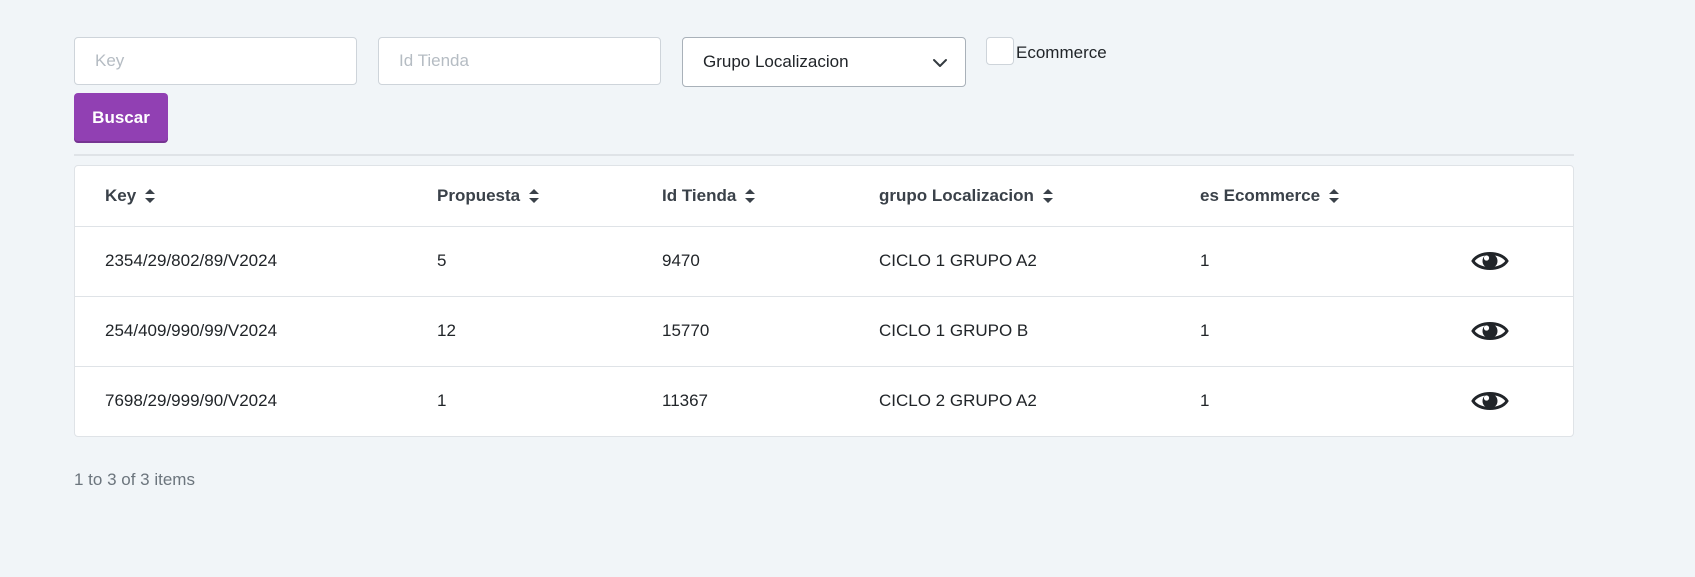 The height and width of the screenshot is (577, 1695). I want to click on cell-id-tienda: 9470, so click(681, 260).